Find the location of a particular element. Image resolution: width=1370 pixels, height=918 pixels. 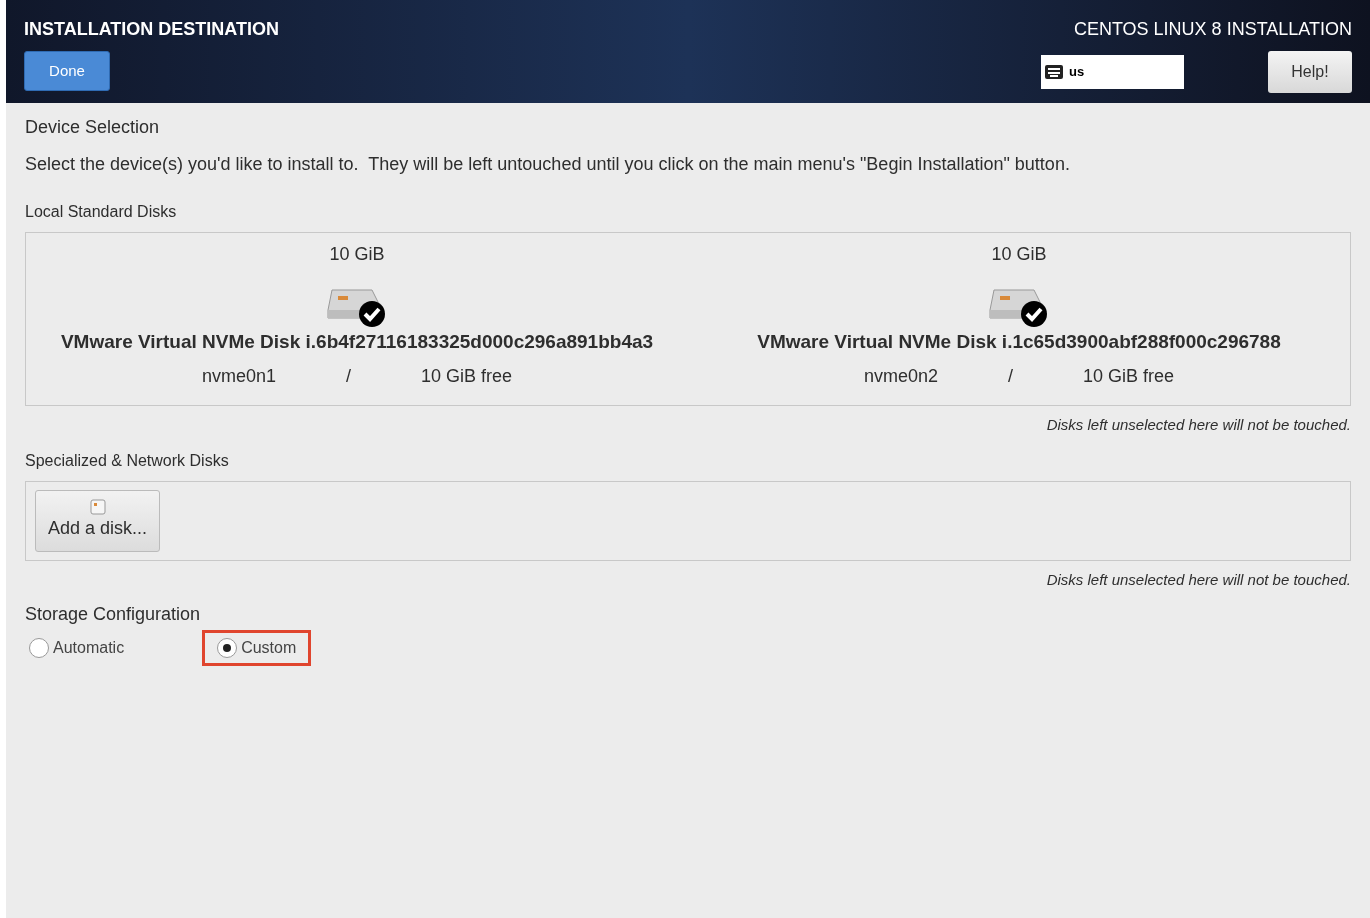

device-name: nvme0n1 is located at coordinates (238, 376).